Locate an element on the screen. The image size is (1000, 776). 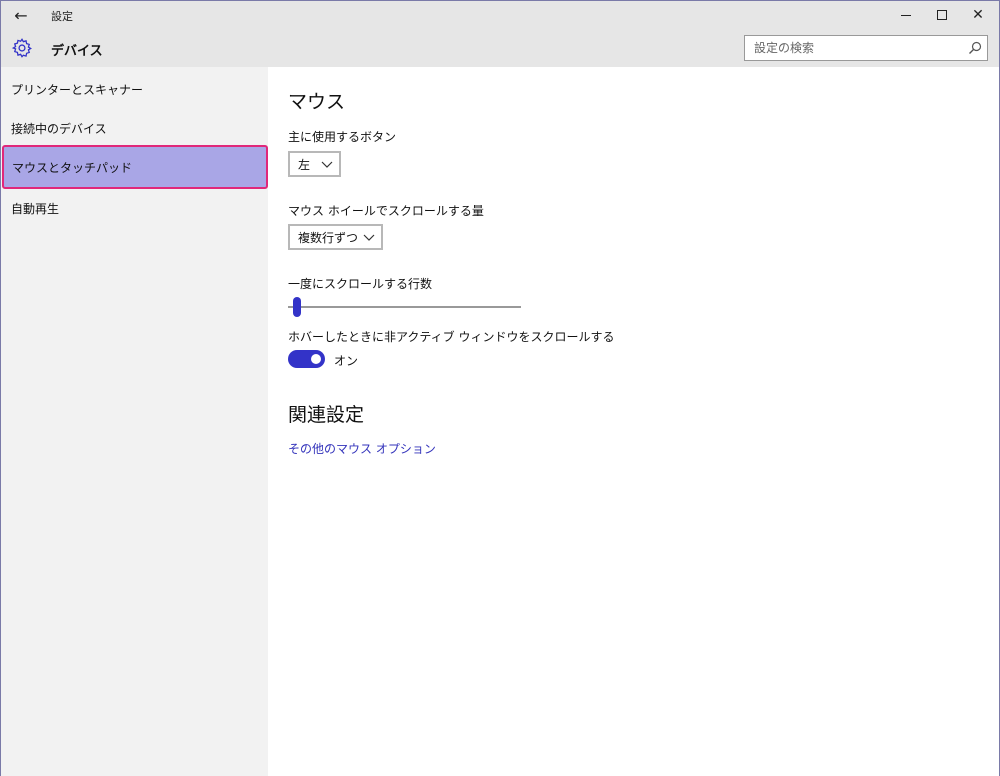
sidebar-item-label: 自動再生 is located at coordinates (35, 208).